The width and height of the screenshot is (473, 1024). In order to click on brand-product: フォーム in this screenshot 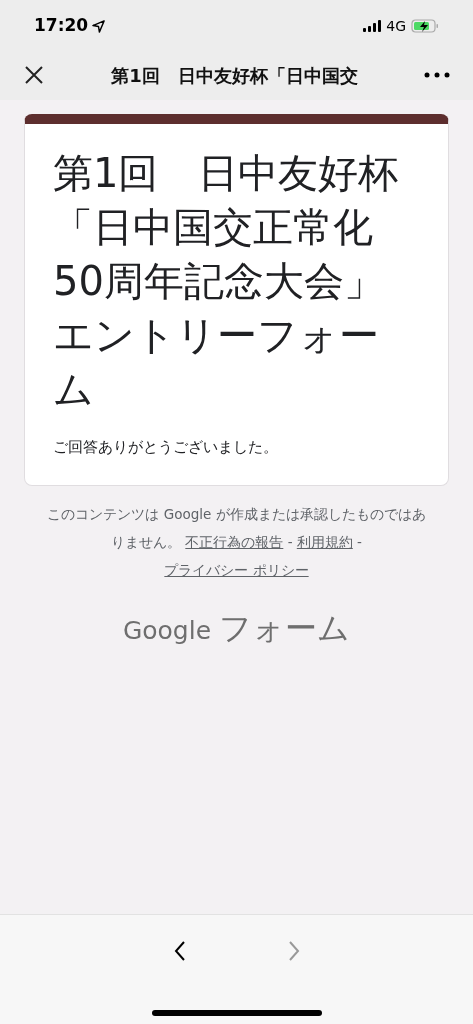, I will do `click(285, 628)`.